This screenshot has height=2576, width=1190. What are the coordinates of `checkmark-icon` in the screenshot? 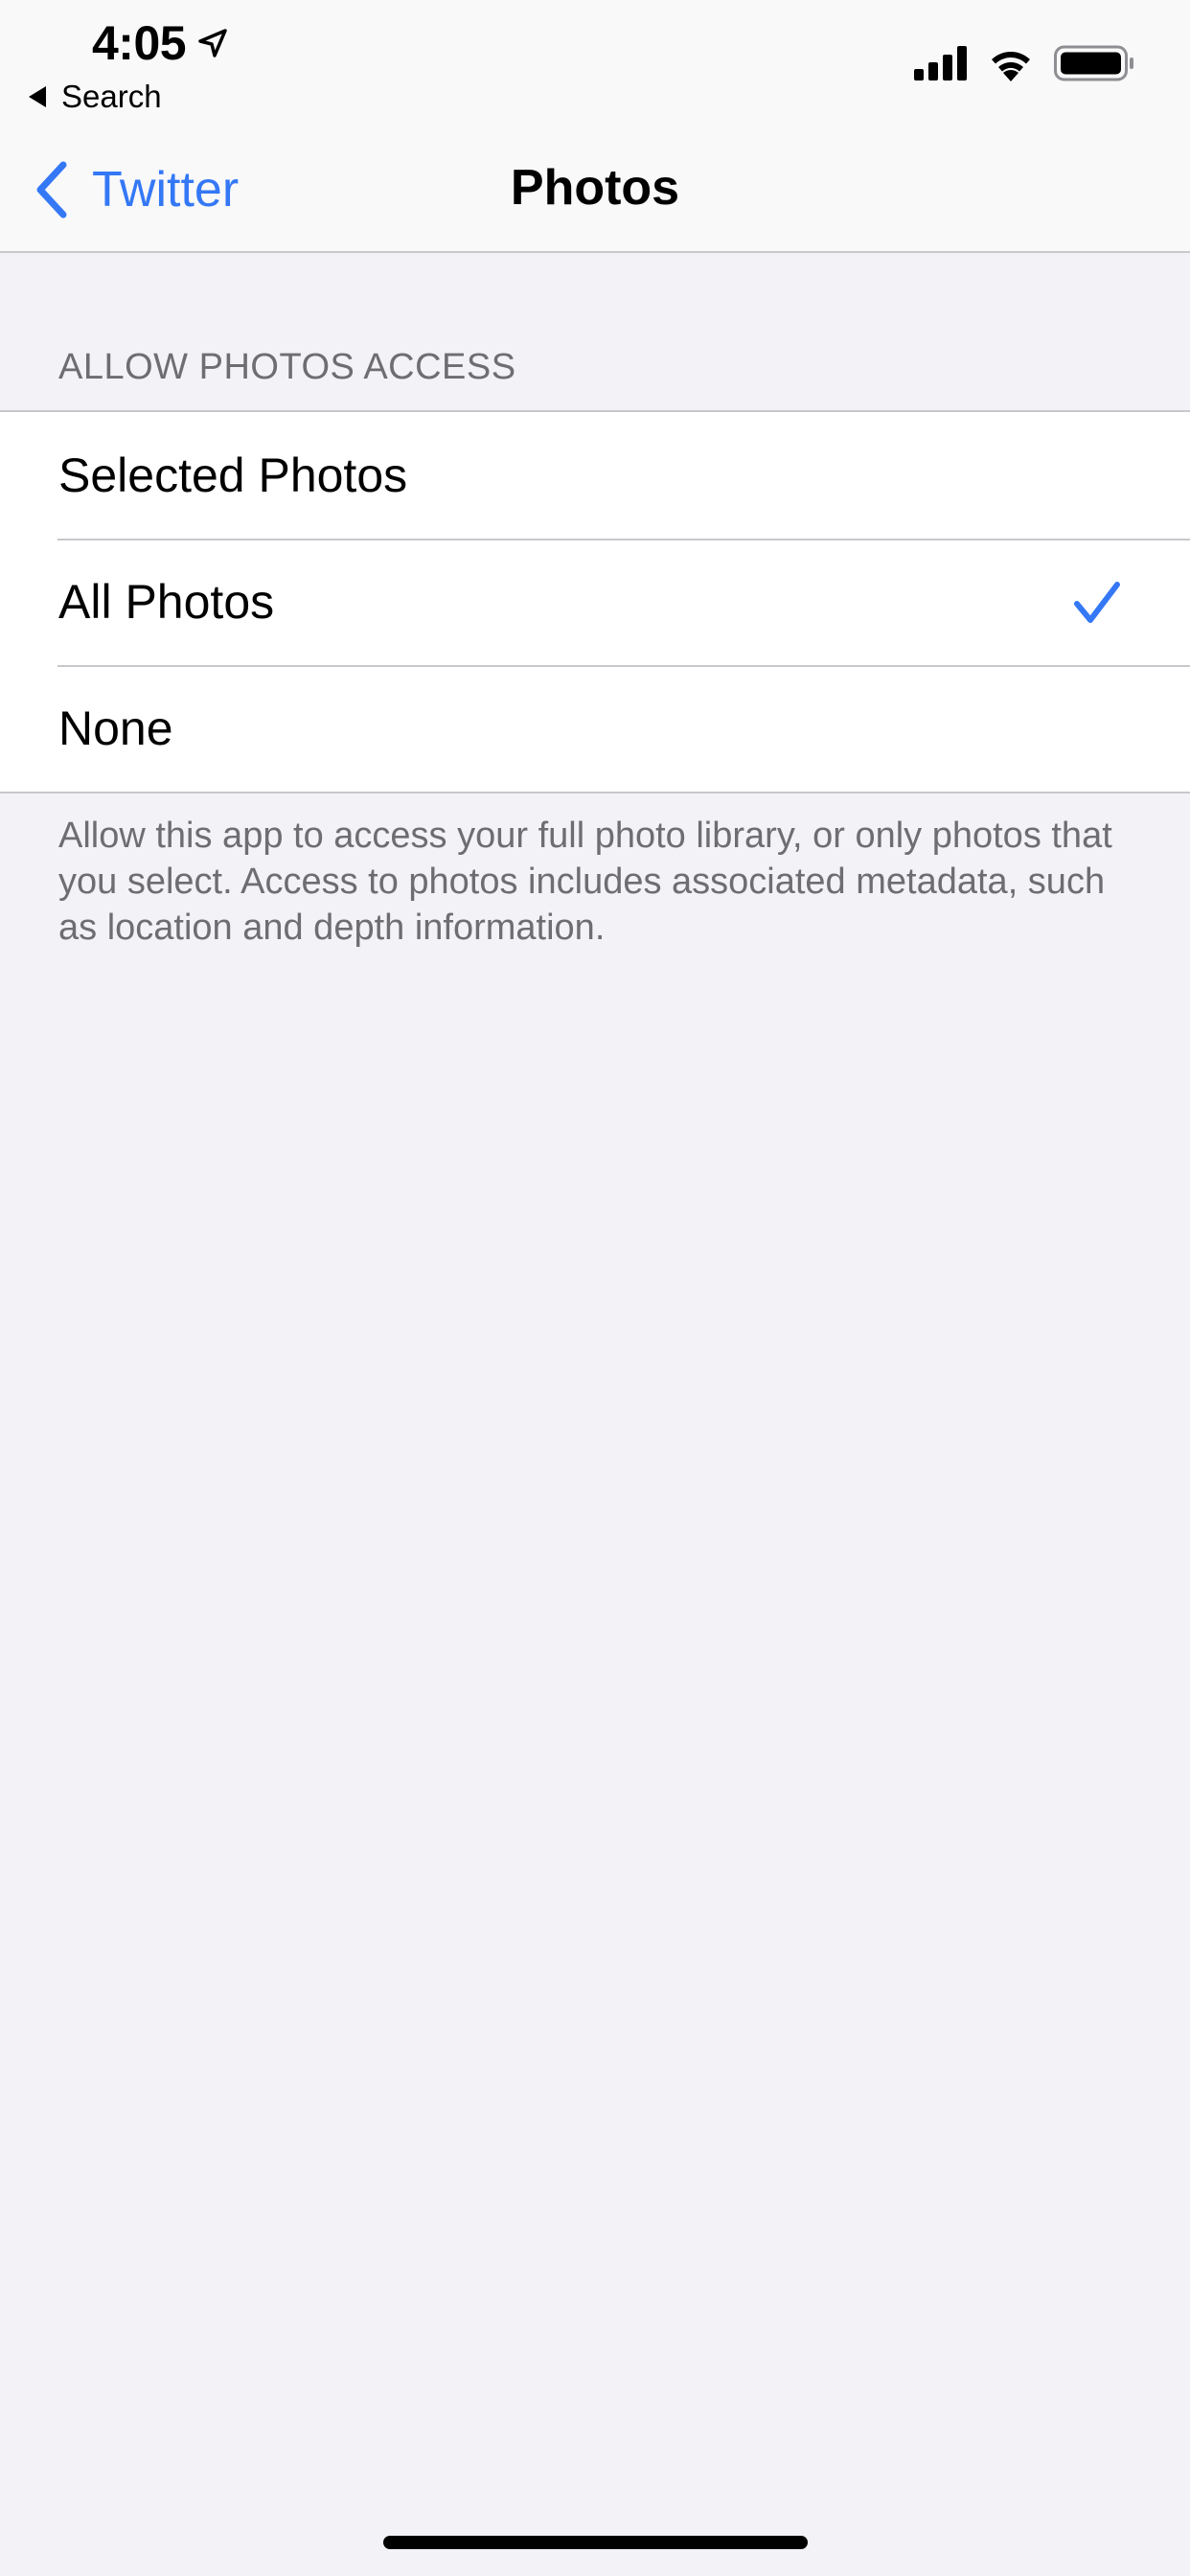 It's located at (1097, 602).